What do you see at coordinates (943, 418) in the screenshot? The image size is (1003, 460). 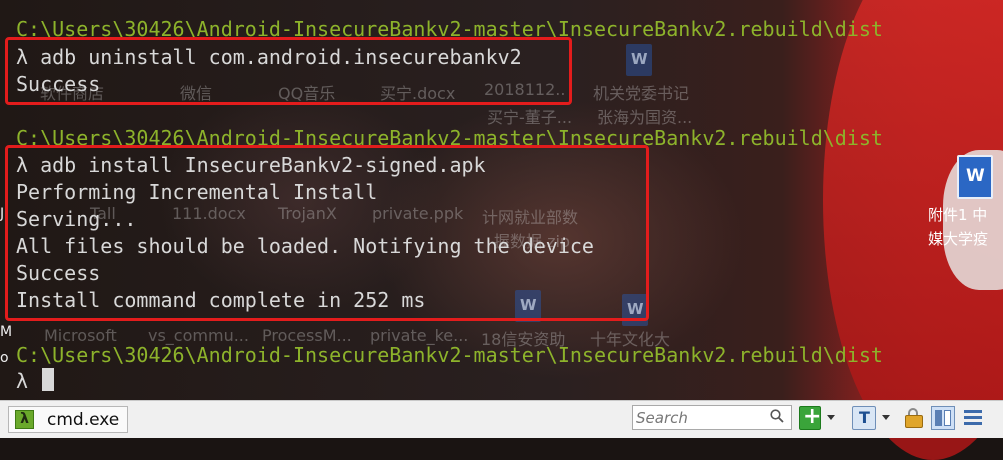 I see `split-view-button` at bounding box center [943, 418].